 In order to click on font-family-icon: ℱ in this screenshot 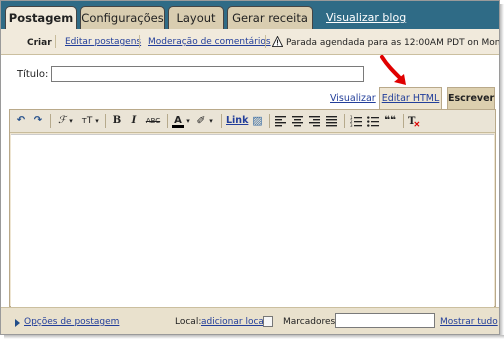, I will do `click(62, 121)`.